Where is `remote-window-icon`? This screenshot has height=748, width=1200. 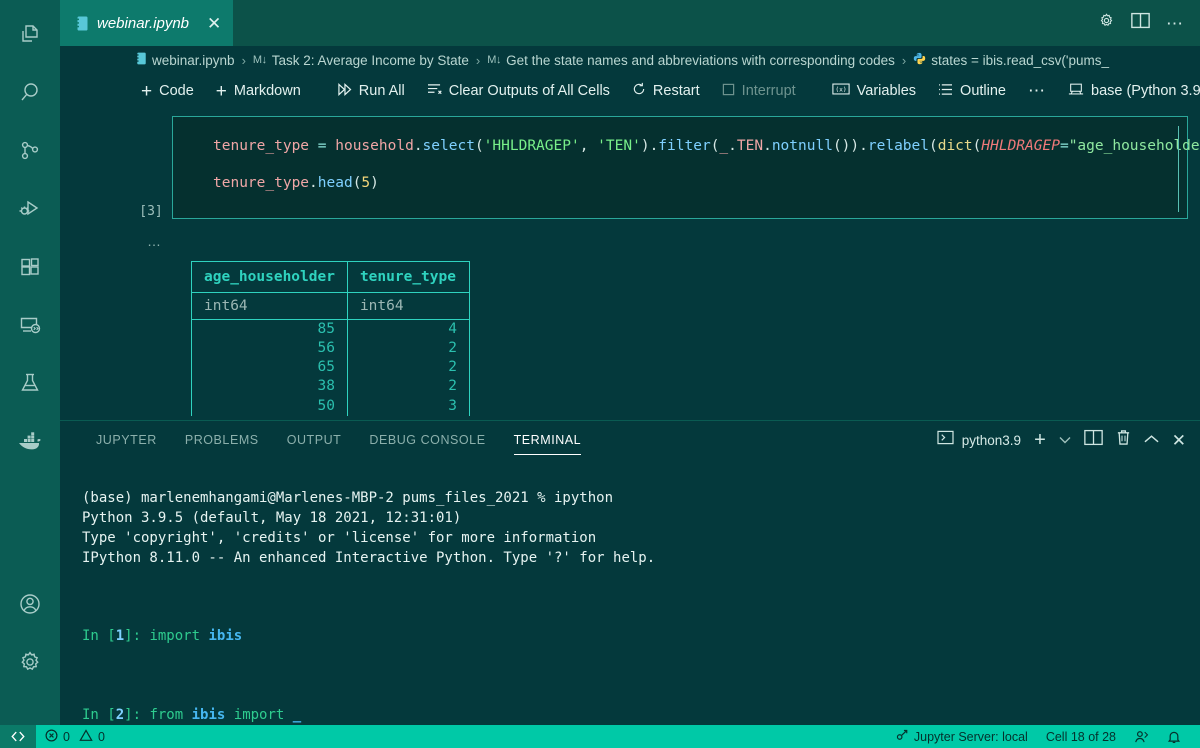
remote-window-icon is located at coordinates (18, 736).